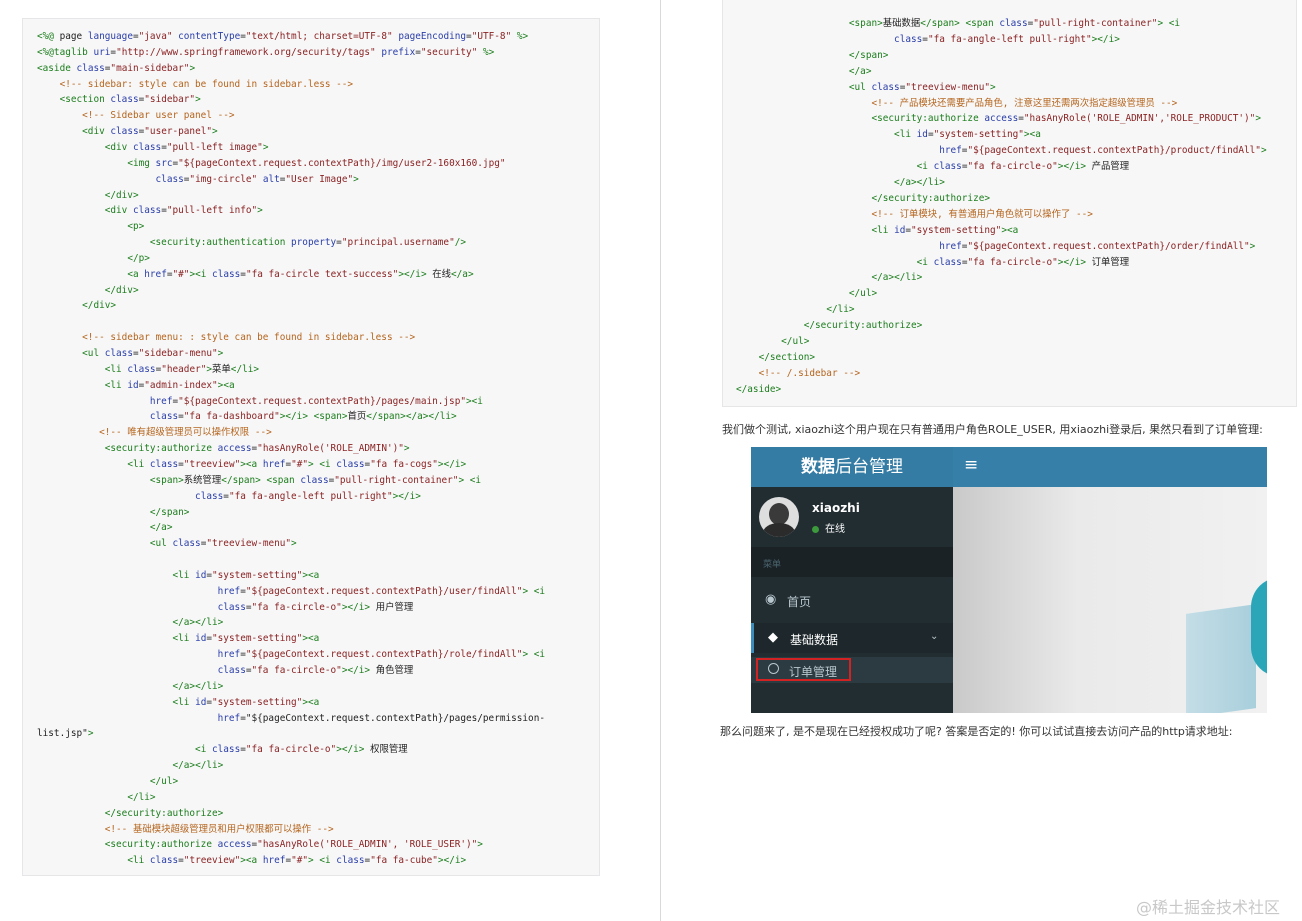 The image size is (1302, 921). I want to click on code-line: list.jsp">, so click(65, 734).